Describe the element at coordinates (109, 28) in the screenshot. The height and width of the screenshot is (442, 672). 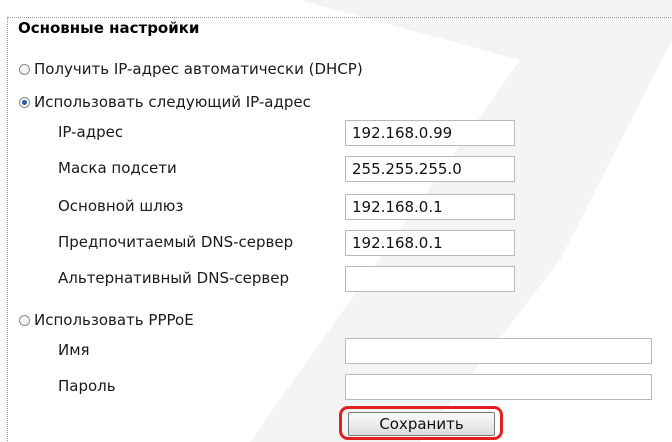
I see `section-title: Основные настройки` at that location.